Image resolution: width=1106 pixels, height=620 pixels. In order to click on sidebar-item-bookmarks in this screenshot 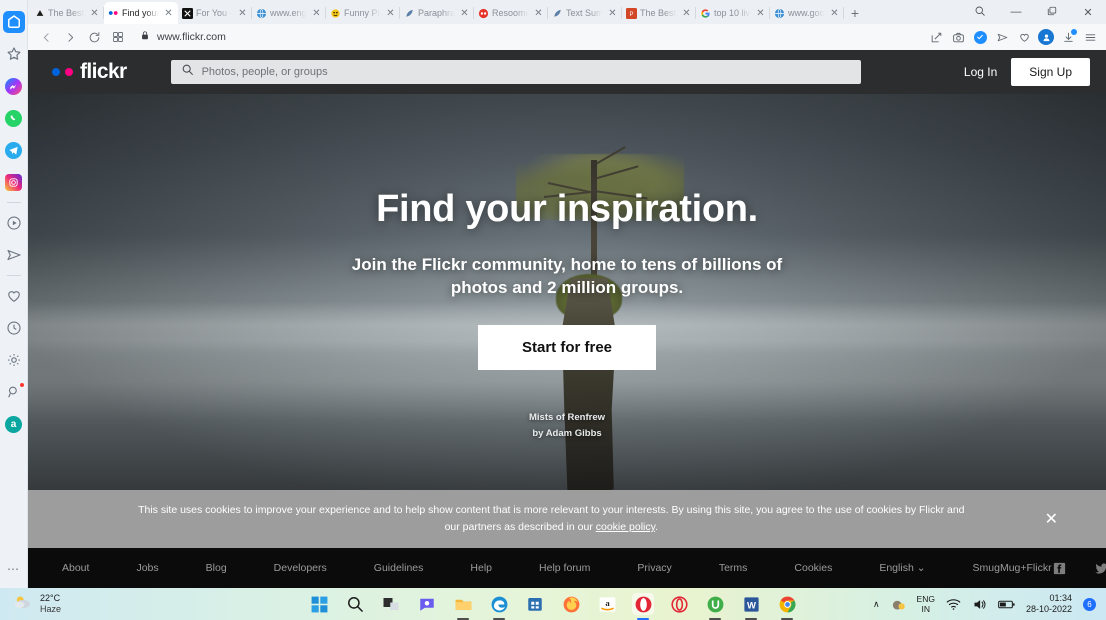, I will do `click(14, 296)`.